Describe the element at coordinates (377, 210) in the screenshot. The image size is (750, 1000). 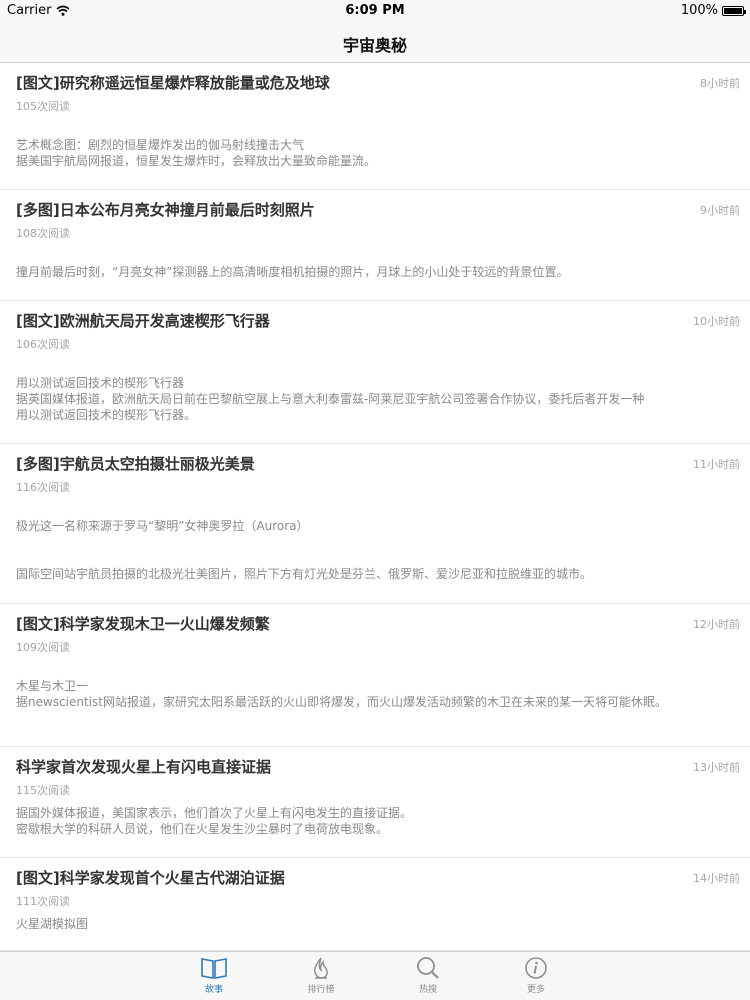
I see `article-title: [多图]日本公布月亮女神撞月前最后时刻照片` at that location.